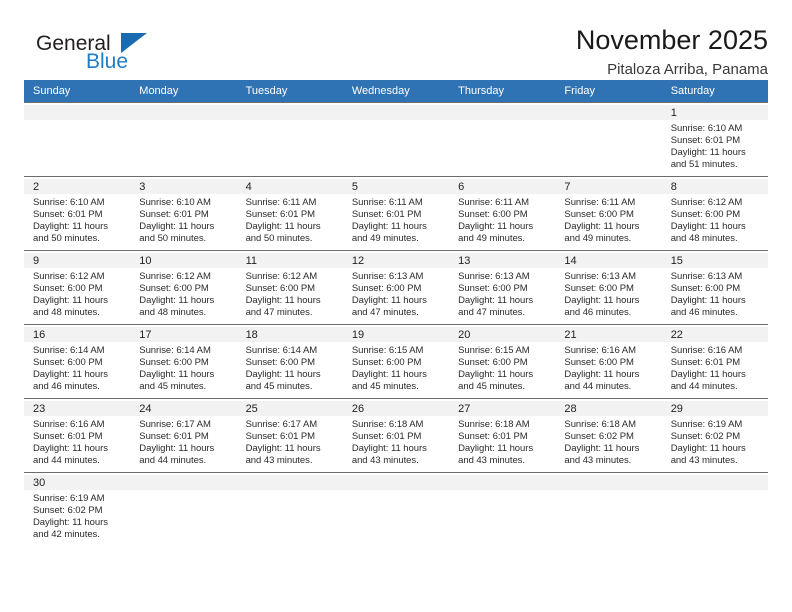  I want to click on daylight-text-cont: and 42 minutes., so click(66, 535).